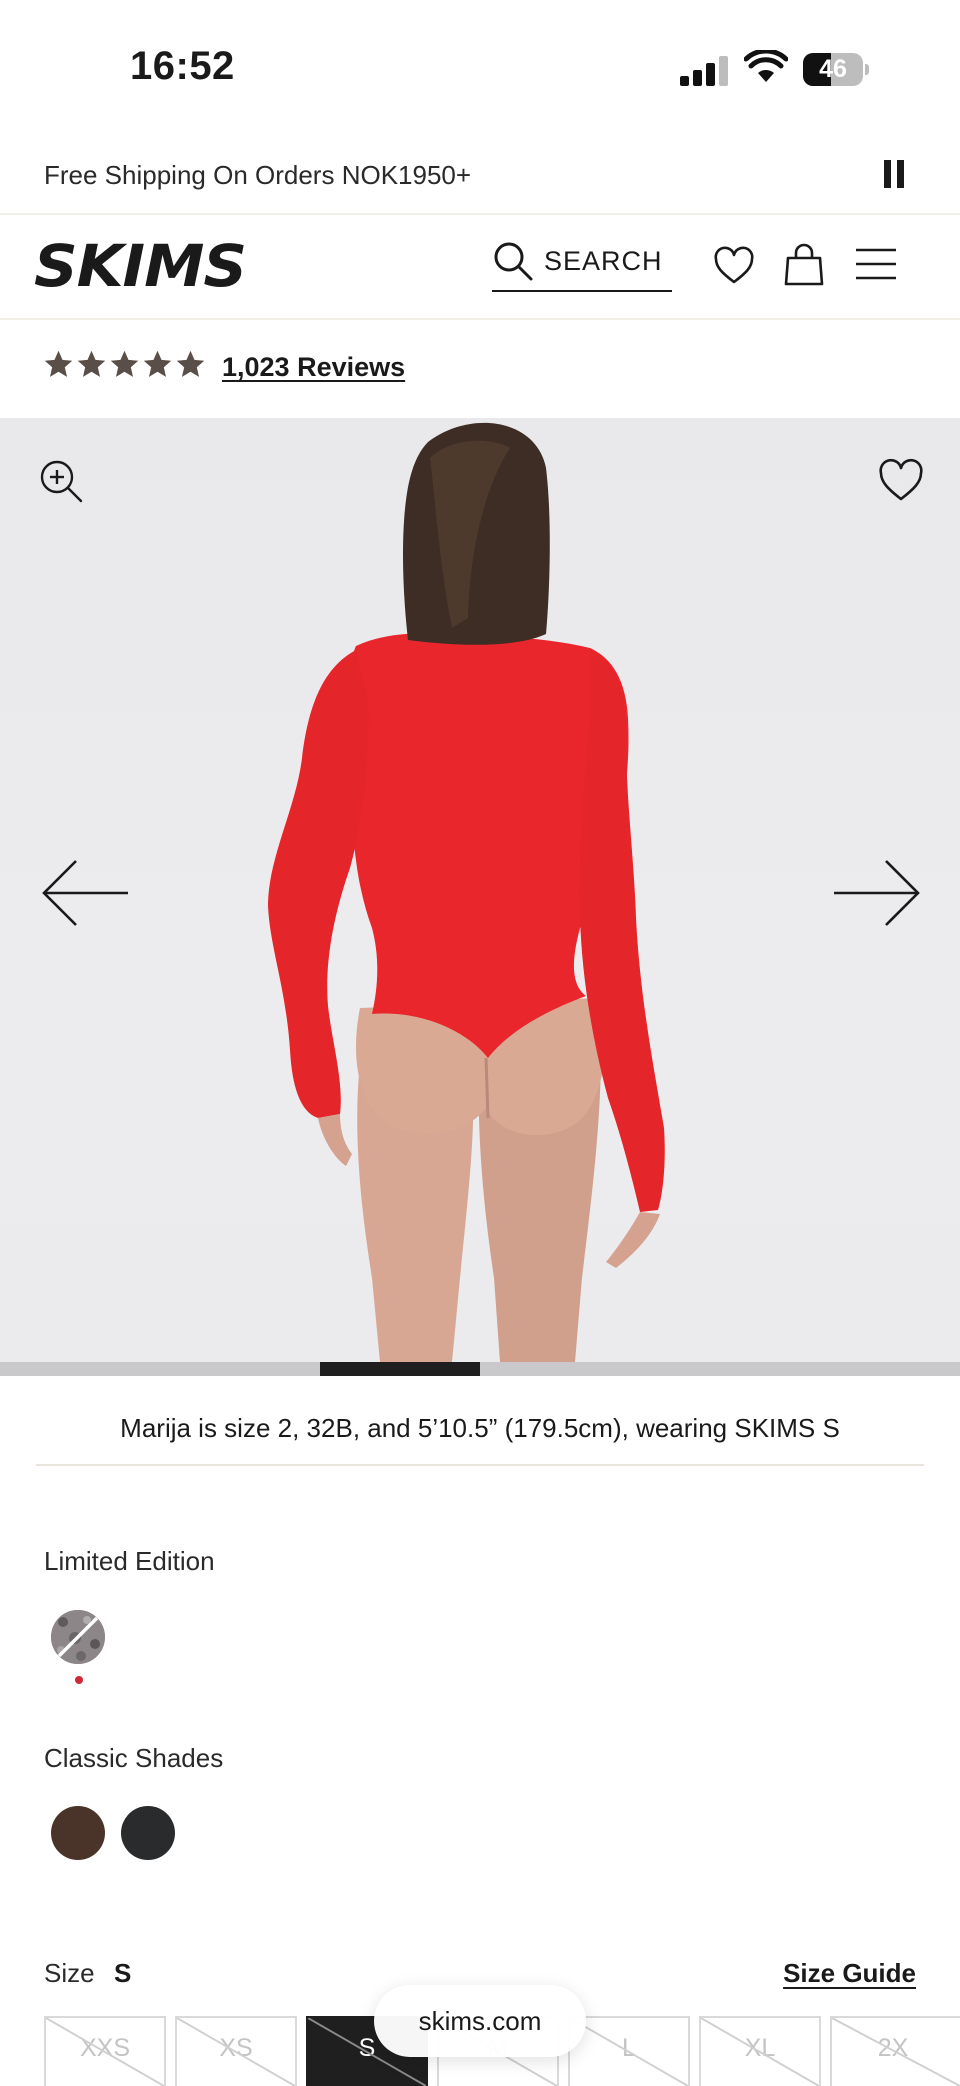  What do you see at coordinates (79, 1680) in the screenshot?
I see `selected-swatch-indicator` at bounding box center [79, 1680].